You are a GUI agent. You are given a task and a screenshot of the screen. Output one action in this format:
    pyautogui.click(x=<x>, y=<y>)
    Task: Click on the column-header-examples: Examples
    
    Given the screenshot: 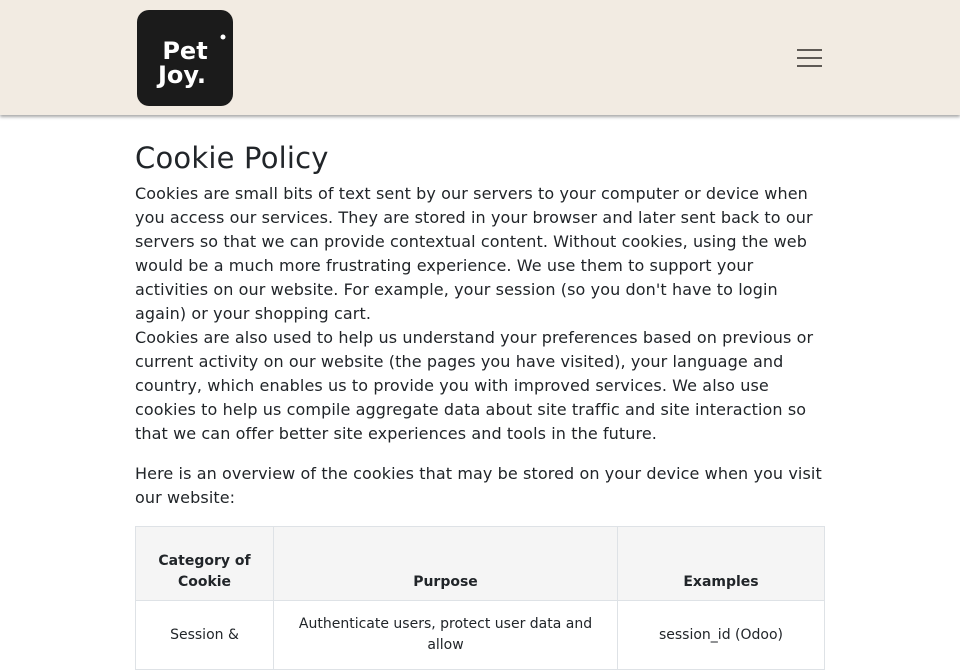 What is the action you would take?
    pyautogui.click(x=721, y=563)
    